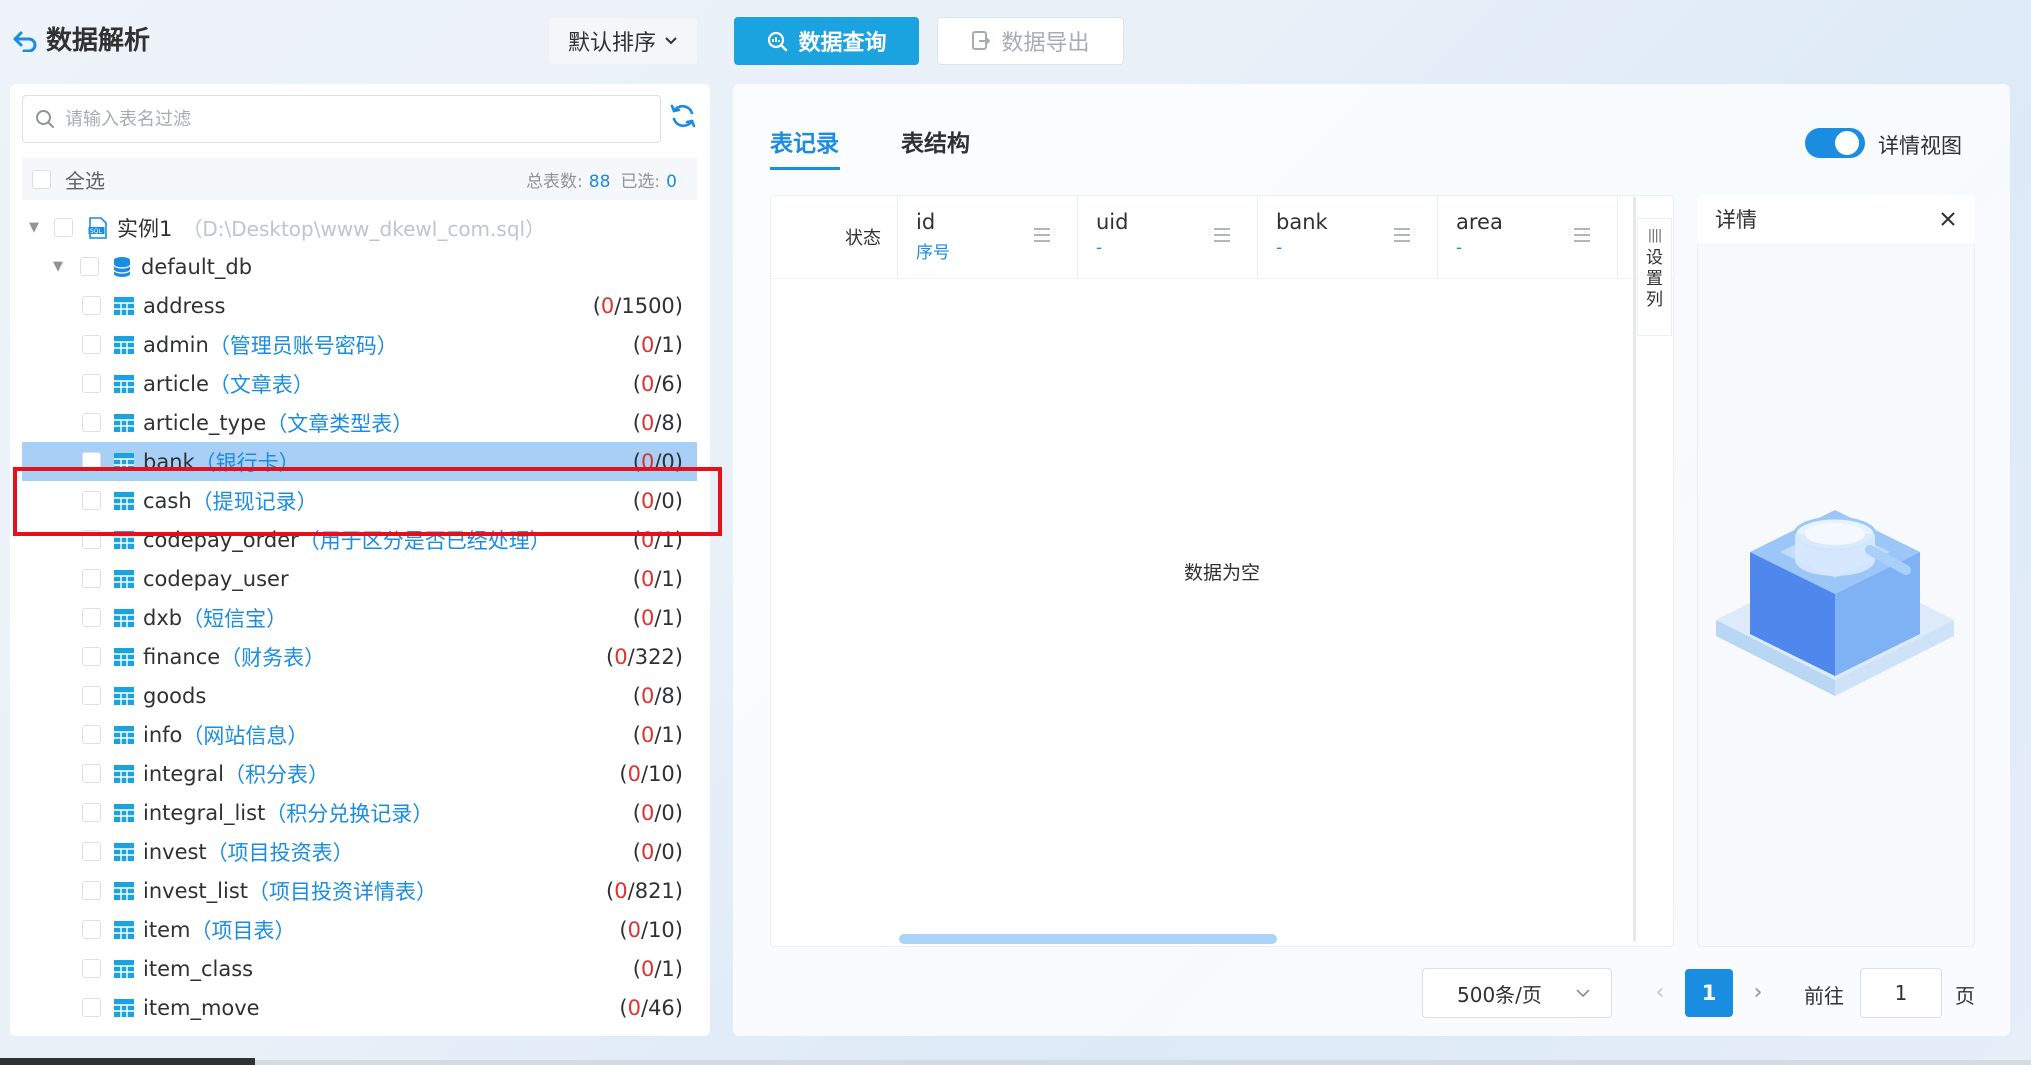  Describe the element at coordinates (606, 179) in the screenshot. I see `table-counts: 总表数: 88 已选: 0` at that location.